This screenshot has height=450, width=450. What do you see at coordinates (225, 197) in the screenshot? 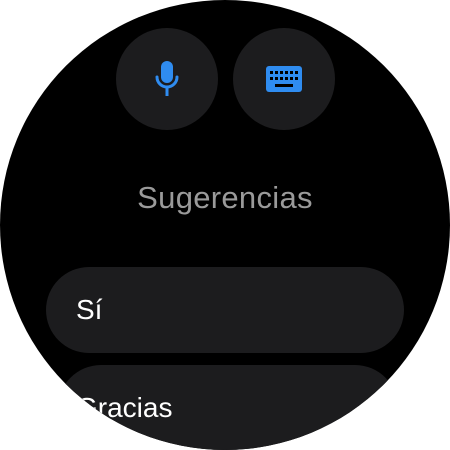
I see `suggestions-title: Sugerencias` at bounding box center [225, 197].